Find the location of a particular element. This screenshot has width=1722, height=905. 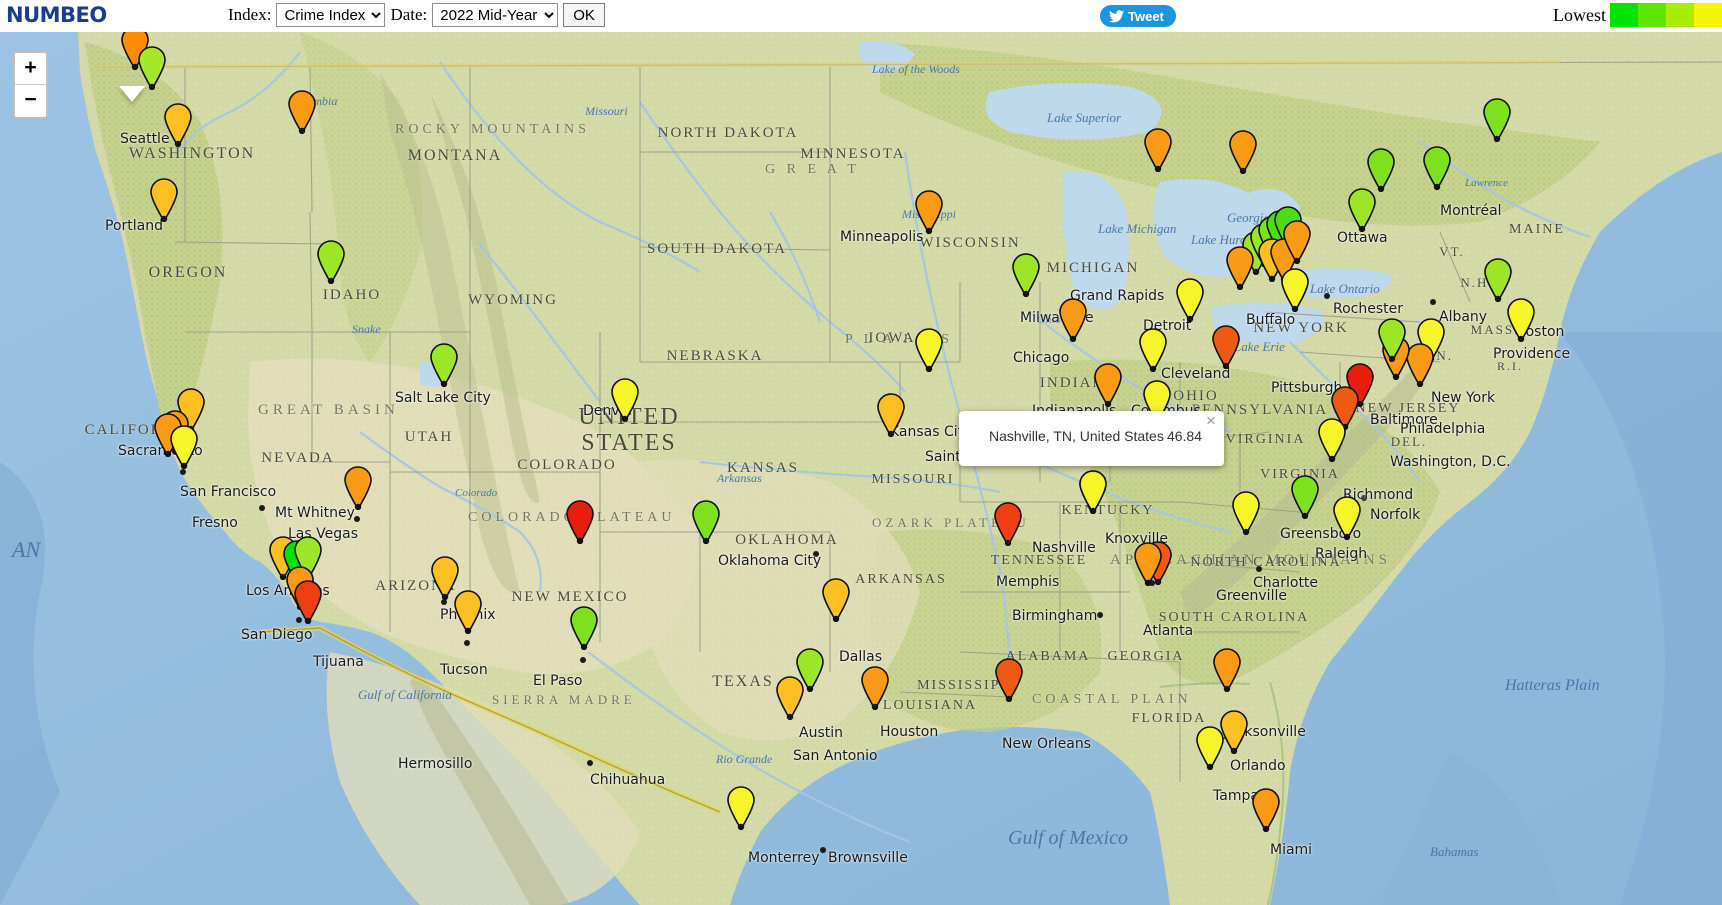

map-marker-memphis is located at coordinates (1008, 524).